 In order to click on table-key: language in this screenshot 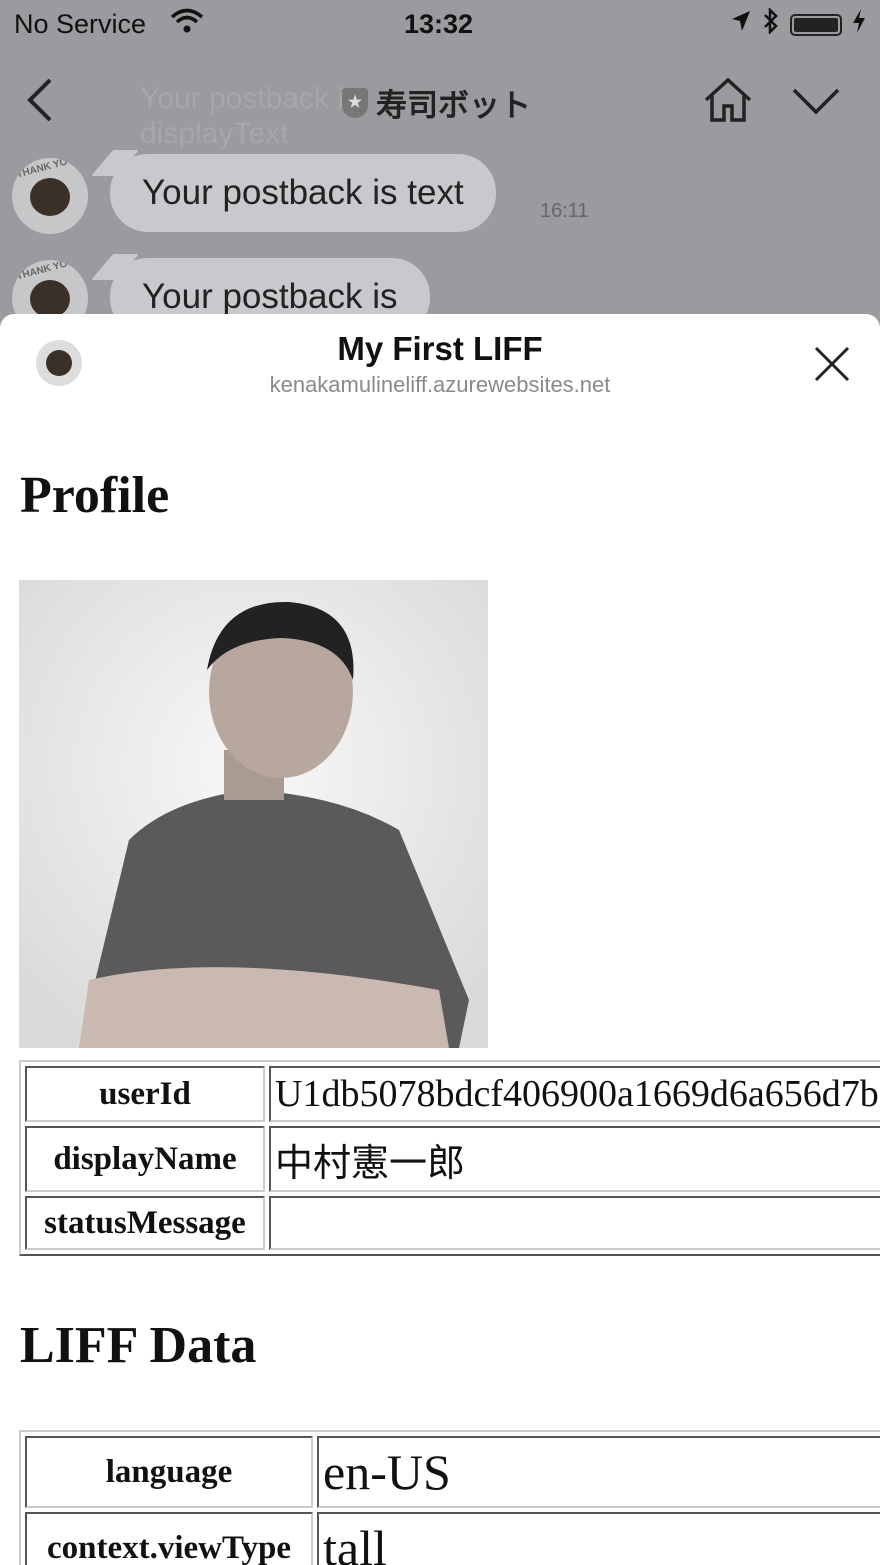, I will do `click(169, 1472)`.